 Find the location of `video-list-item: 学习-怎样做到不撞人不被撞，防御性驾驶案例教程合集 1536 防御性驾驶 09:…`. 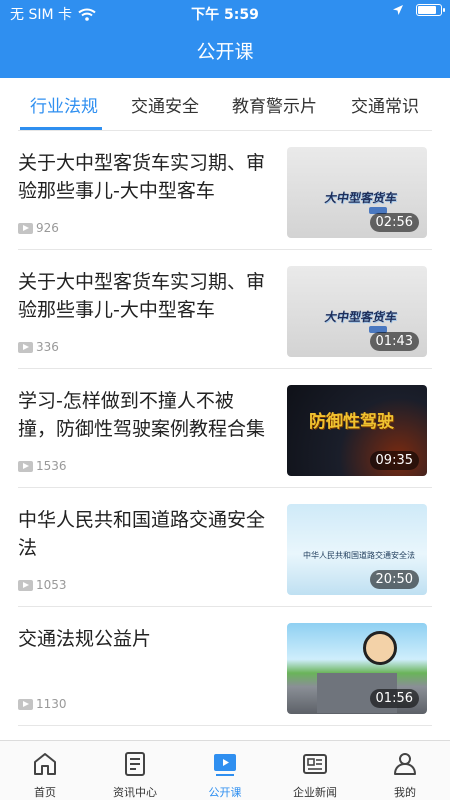

video-list-item: 学习-怎样做到不撞人不被撞，防御性驾驶案例教程合集 1536 防御性驾驶 09:… is located at coordinates (225, 428).